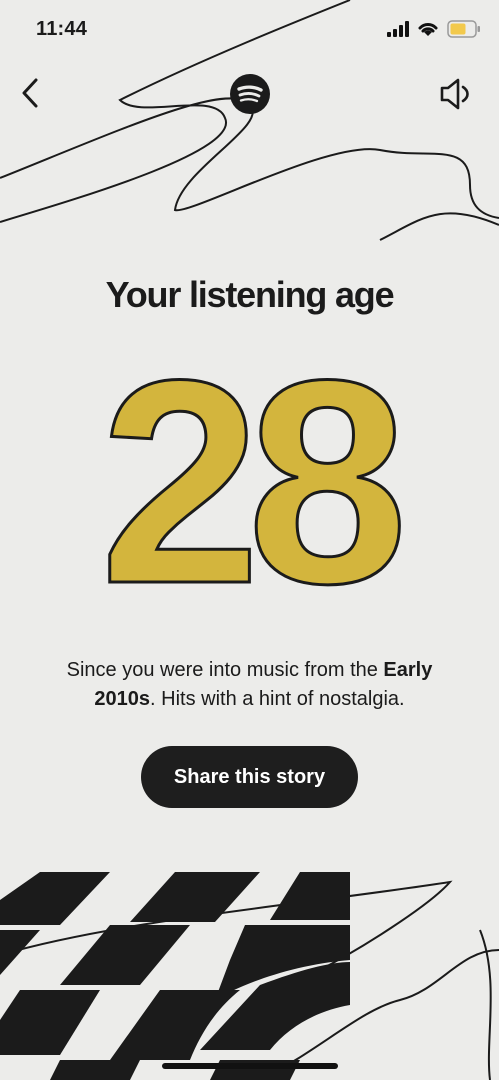 The height and width of the screenshot is (1080, 499). Describe the element at coordinates (398, 29) in the screenshot. I see `signal-icon` at that location.